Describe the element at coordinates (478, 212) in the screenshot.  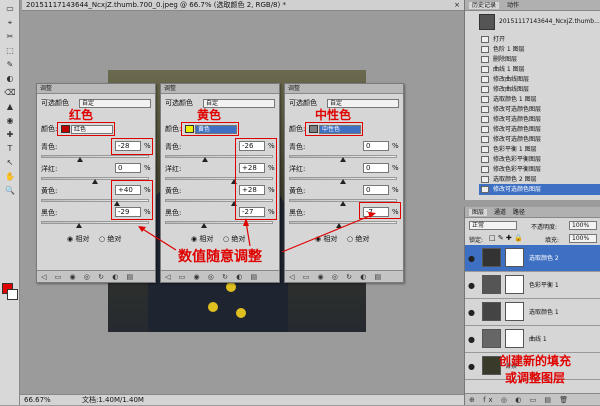
I see `tab-layers: 图层` at that location.